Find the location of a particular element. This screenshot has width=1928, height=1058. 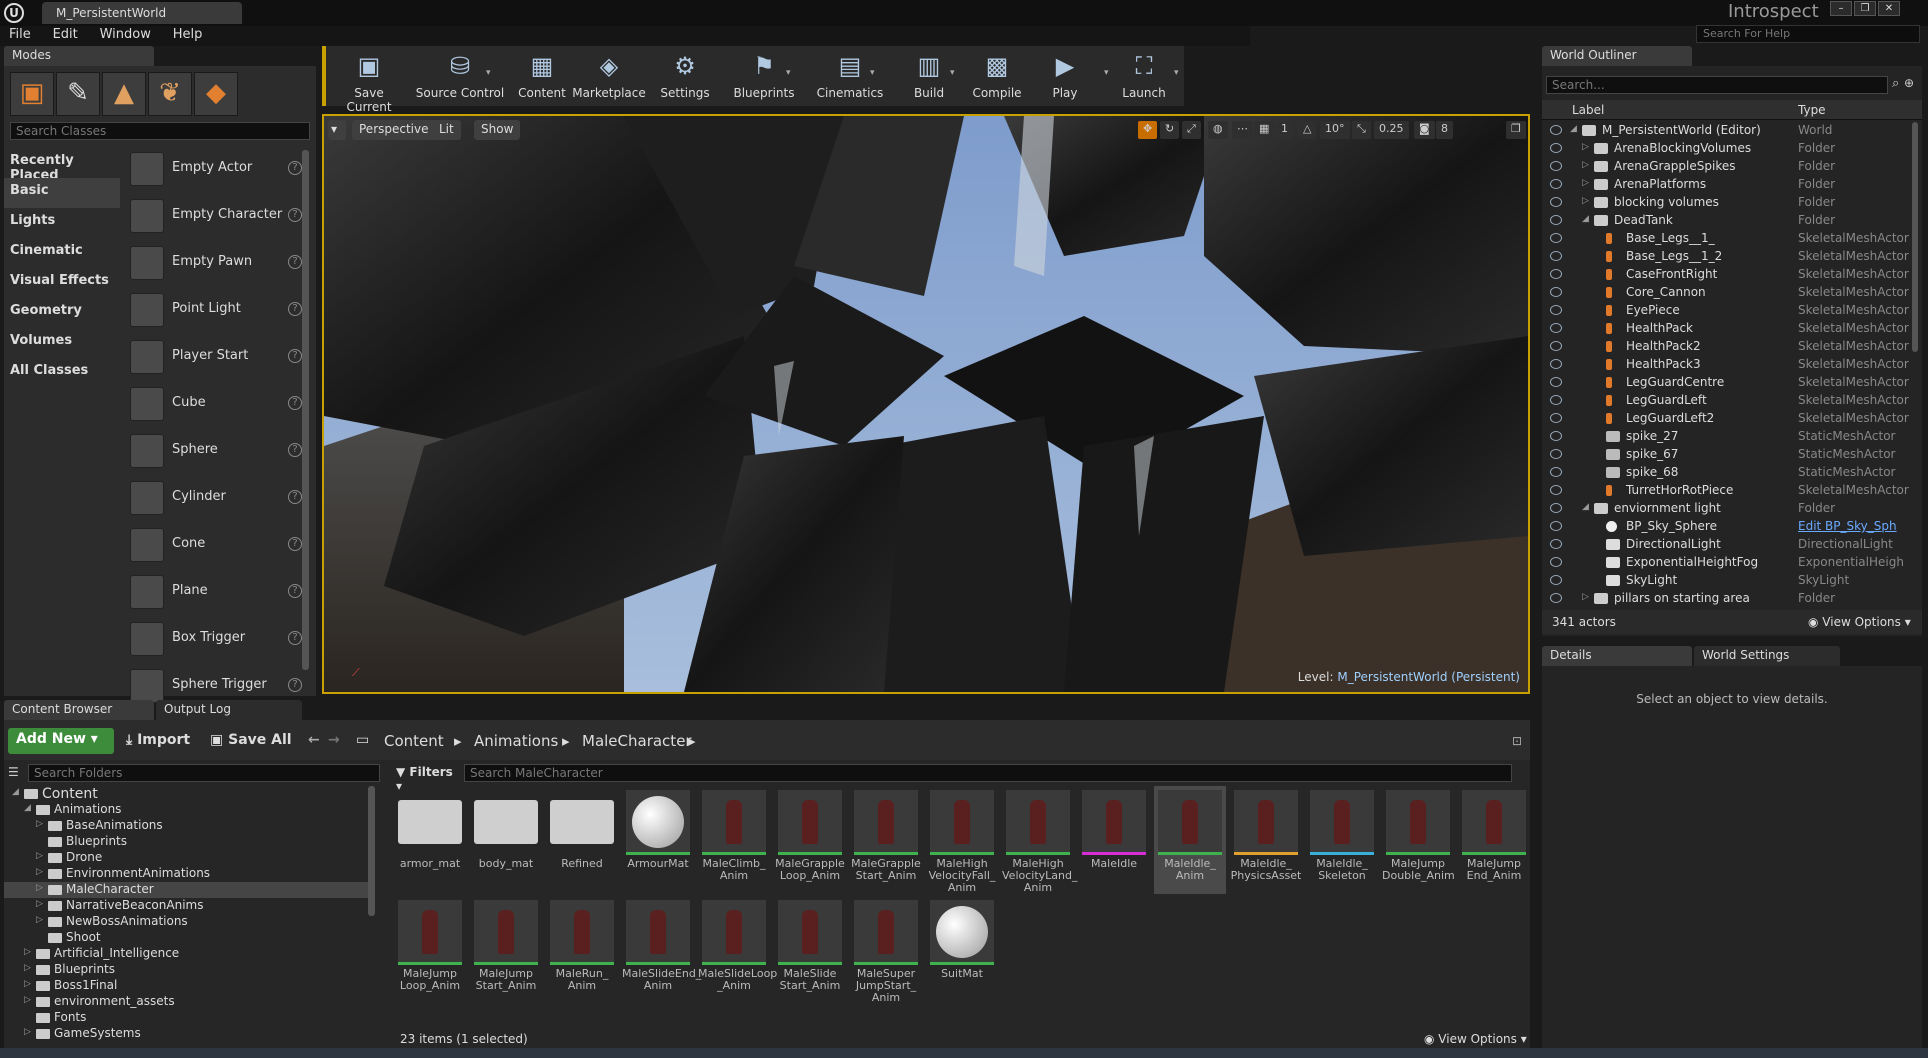

breadcrumb-animations: Animations is located at coordinates (516, 741).